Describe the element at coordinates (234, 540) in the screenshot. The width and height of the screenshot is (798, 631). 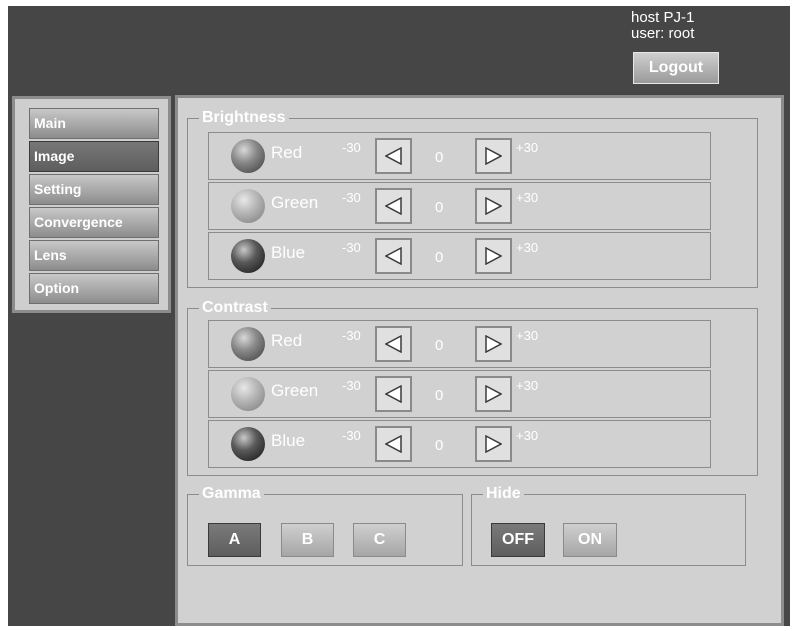
I see `gamma-option-a: A` at that location.